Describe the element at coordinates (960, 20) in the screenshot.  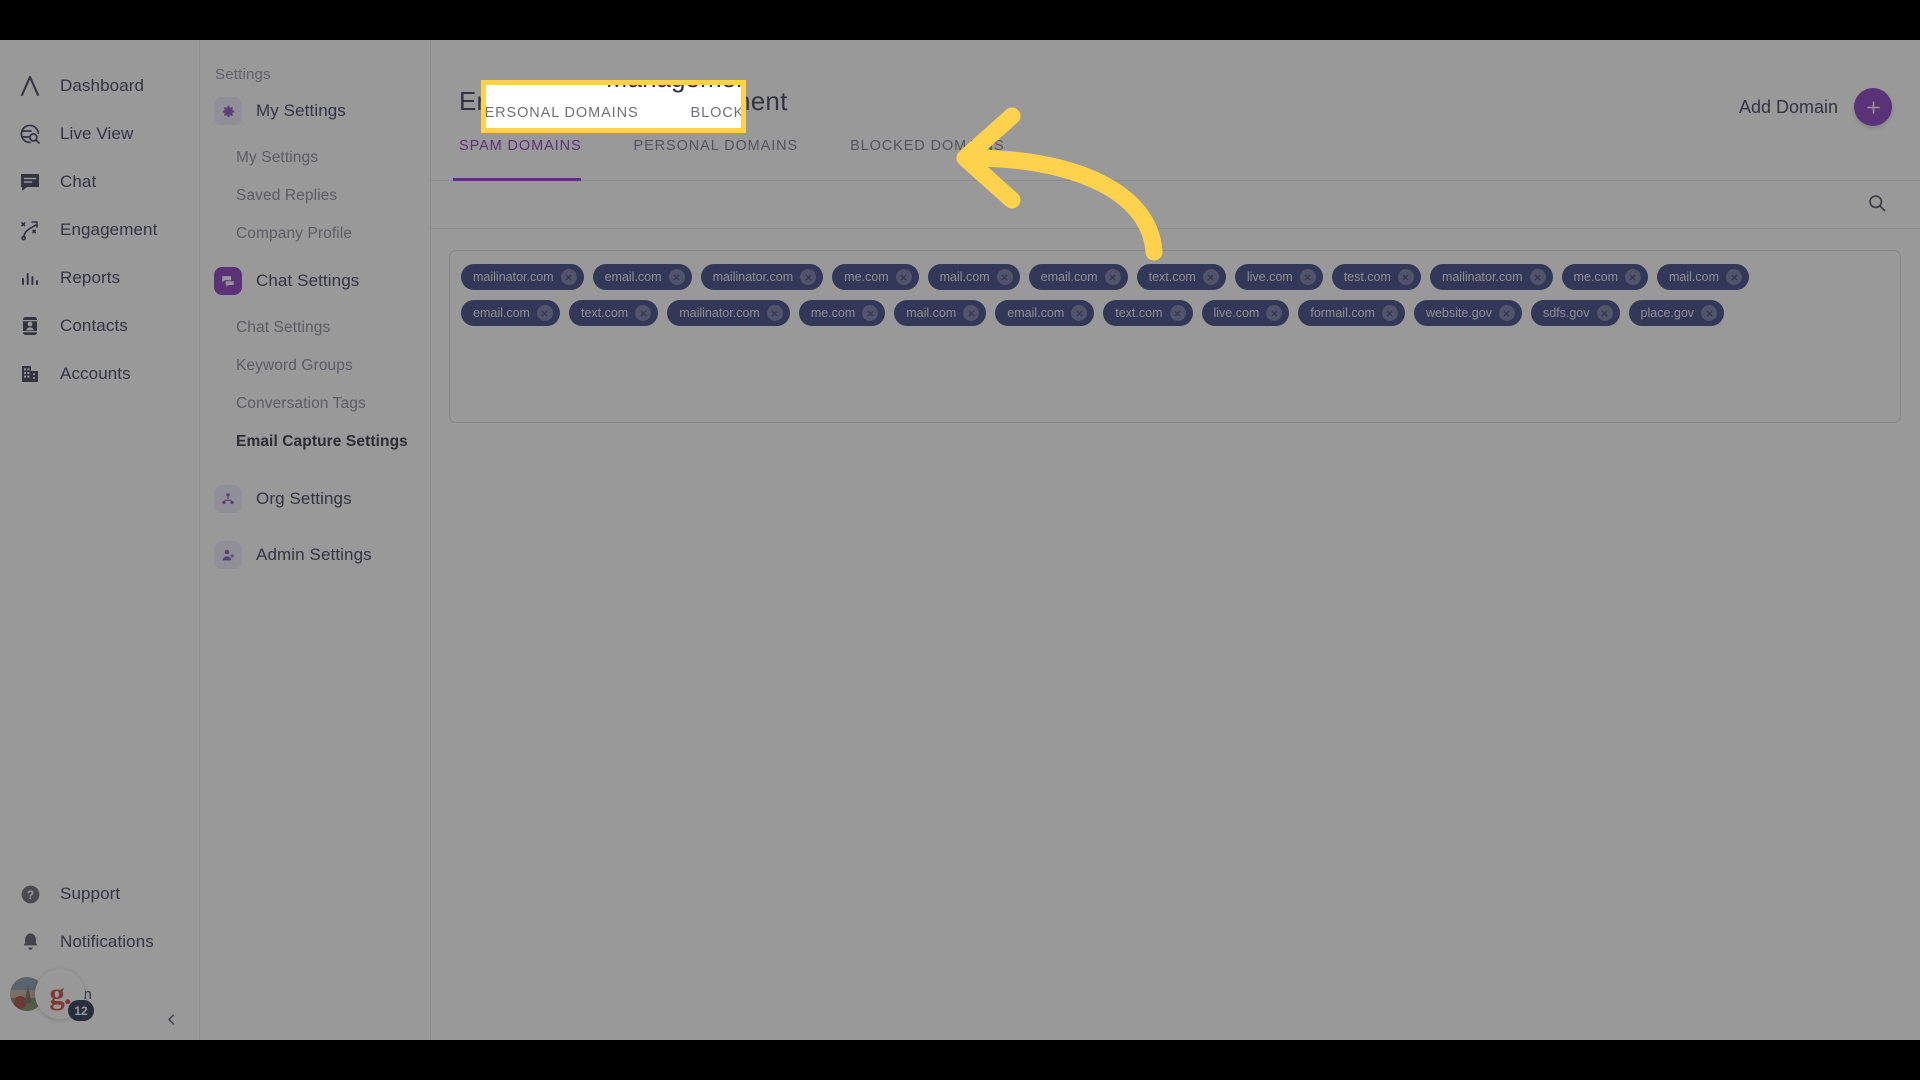
I see `letterbox-top` at that location.